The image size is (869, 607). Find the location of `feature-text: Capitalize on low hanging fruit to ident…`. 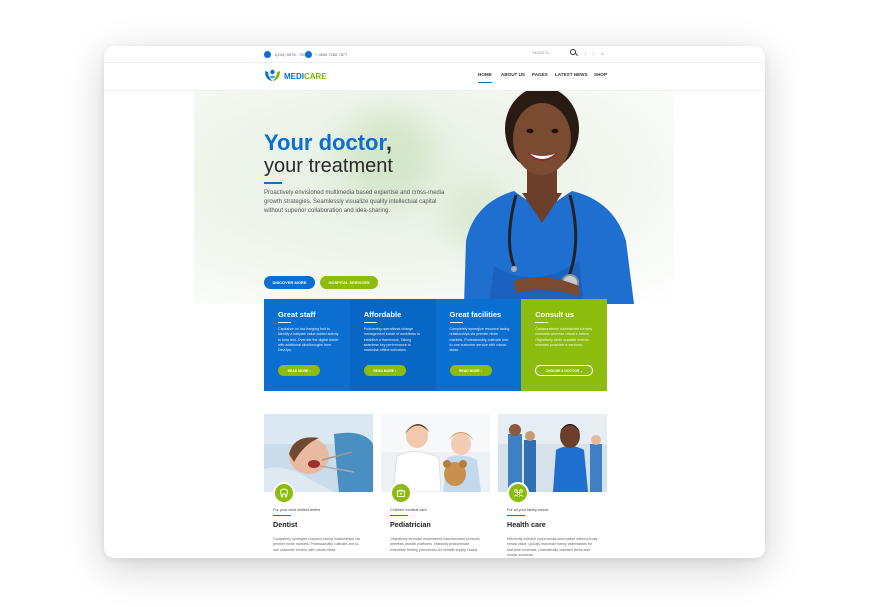

feature-text: Capitalize on low hanging fruit to ident… is located at coordinates (308, 340).